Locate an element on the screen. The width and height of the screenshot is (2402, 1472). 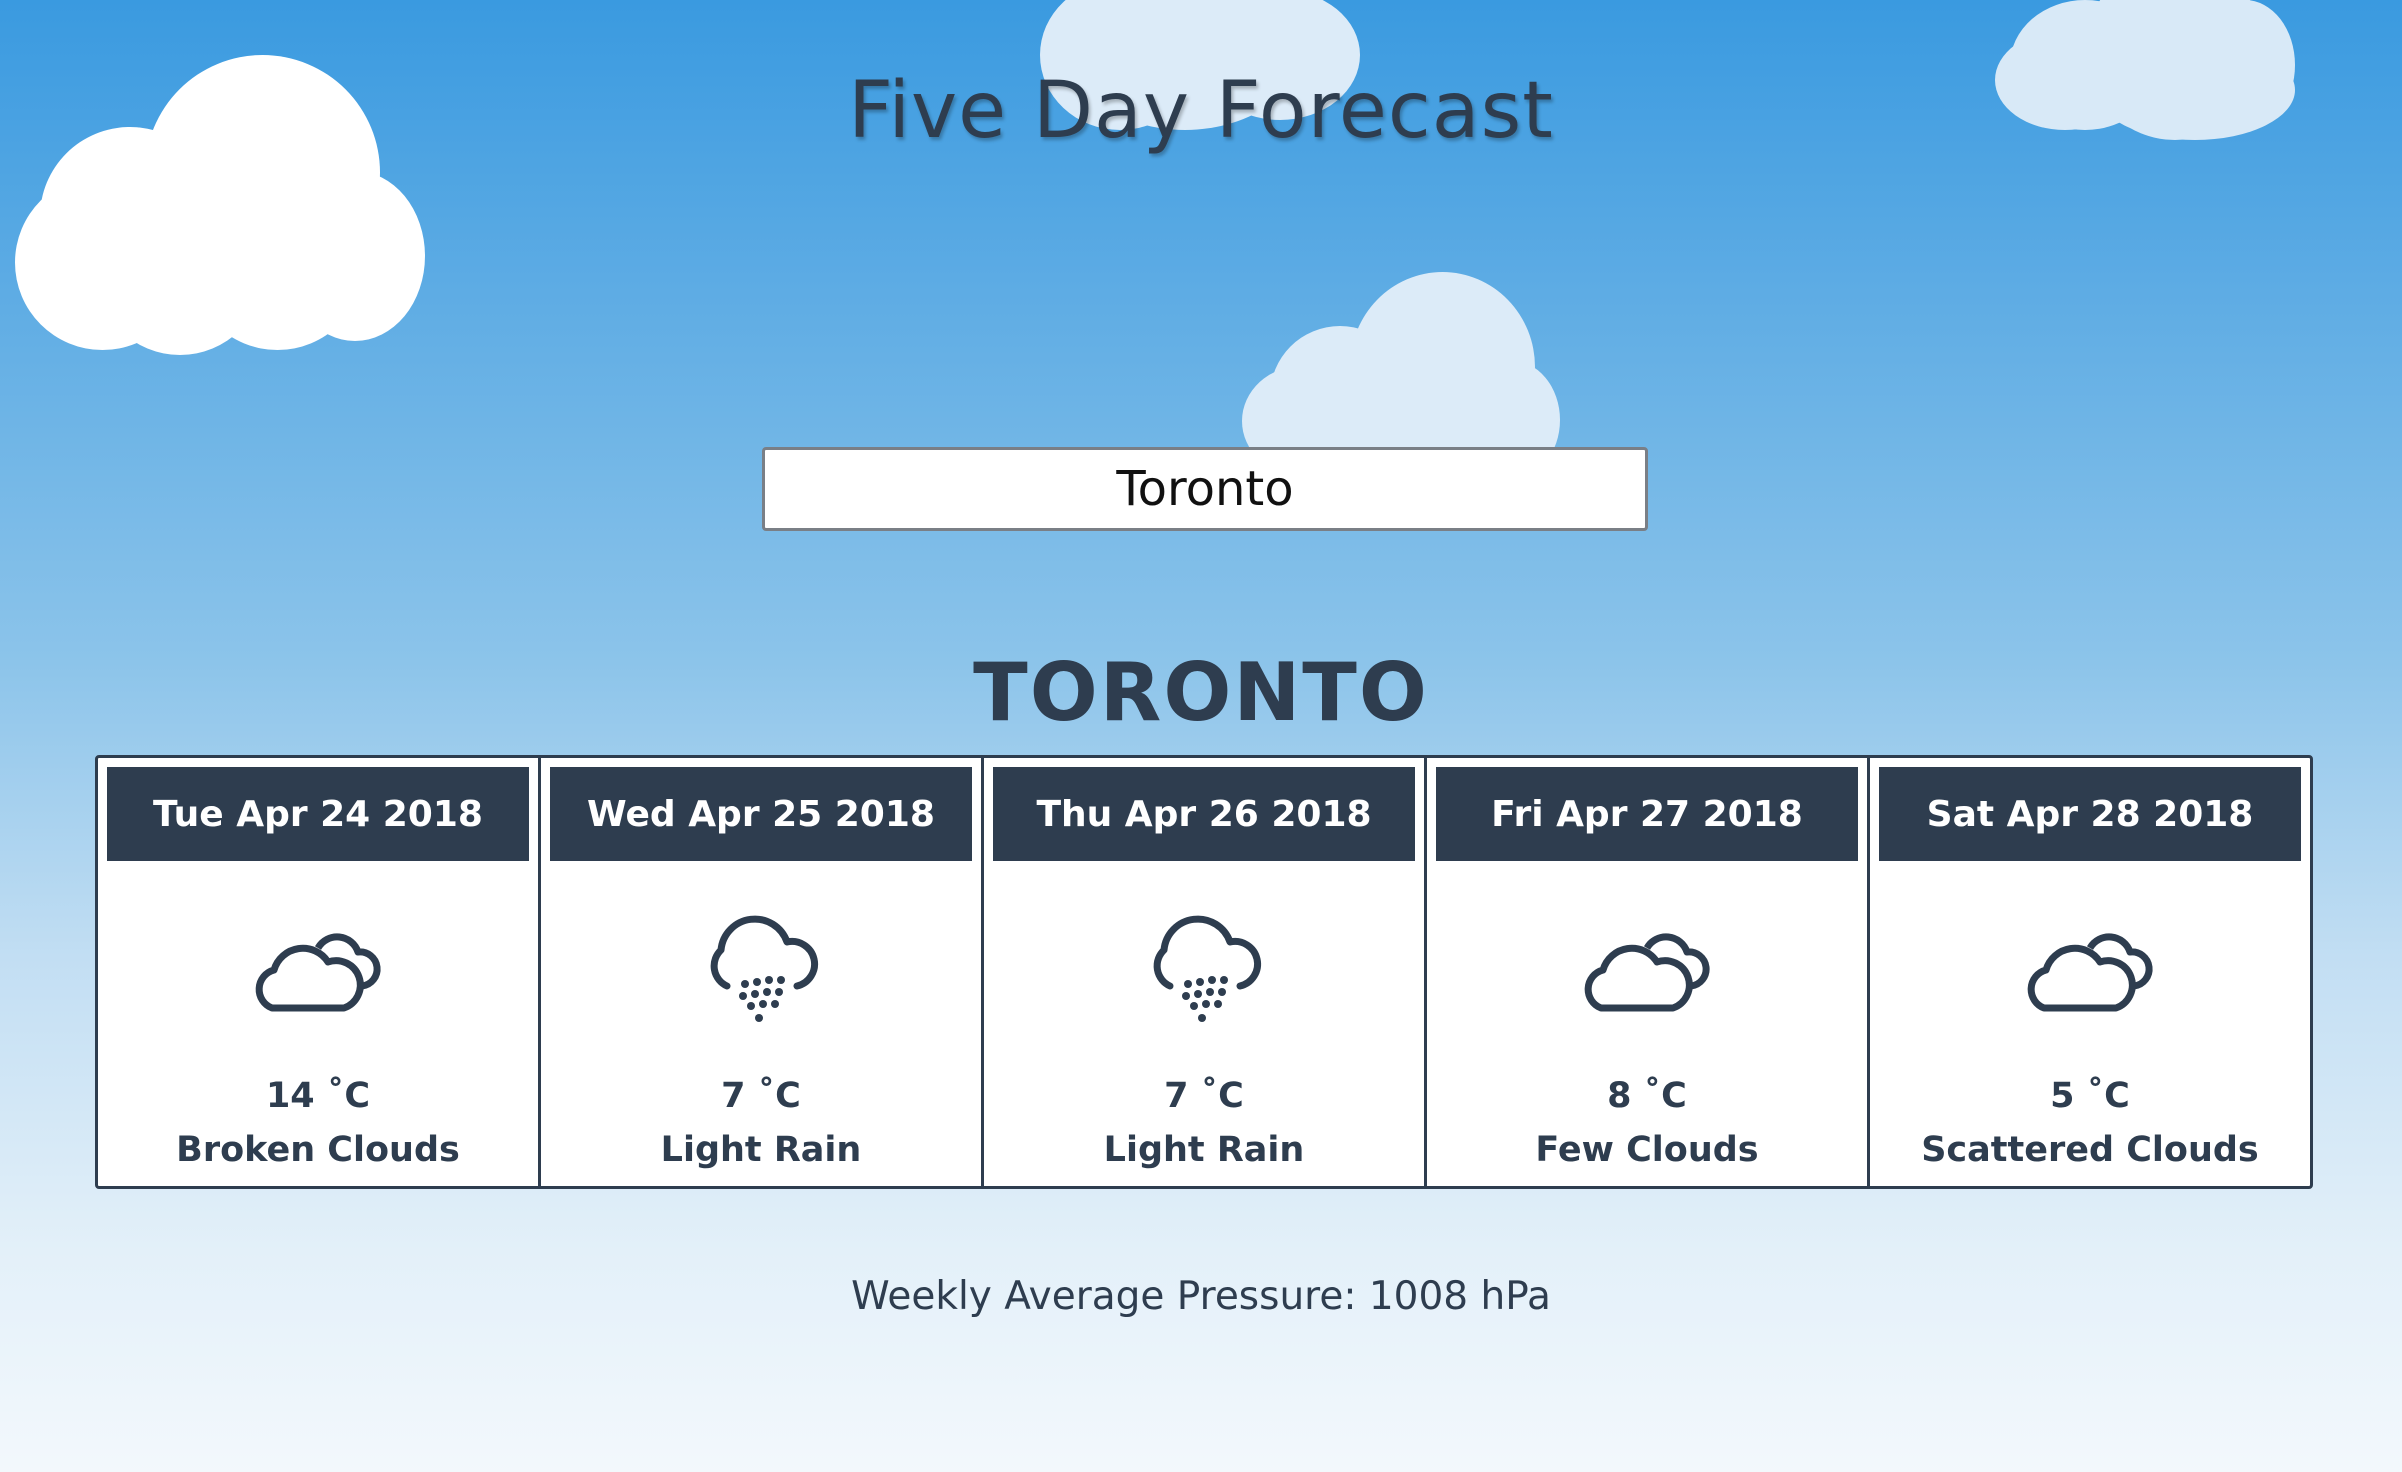
day-temperature: 8 ˚C is located at coordinates (1647, 1096).